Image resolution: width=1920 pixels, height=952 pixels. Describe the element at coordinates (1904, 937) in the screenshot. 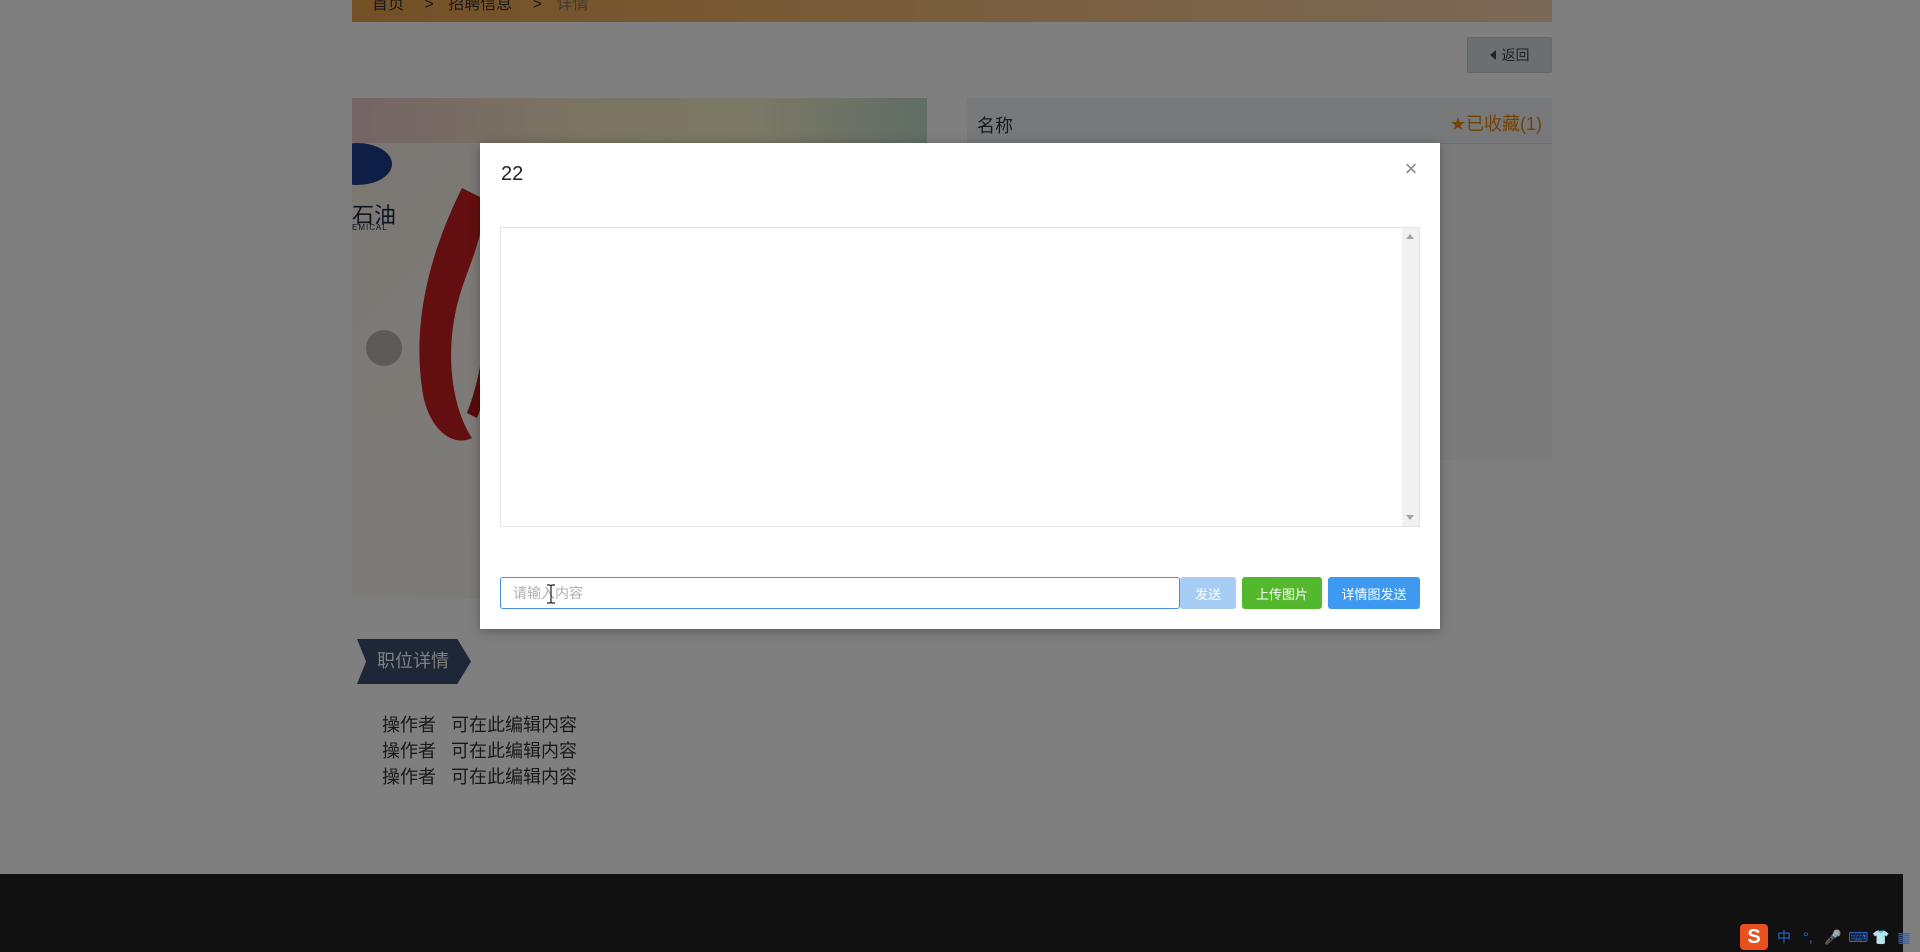

I see `toolbox-grid-icon: ▦` at that location.